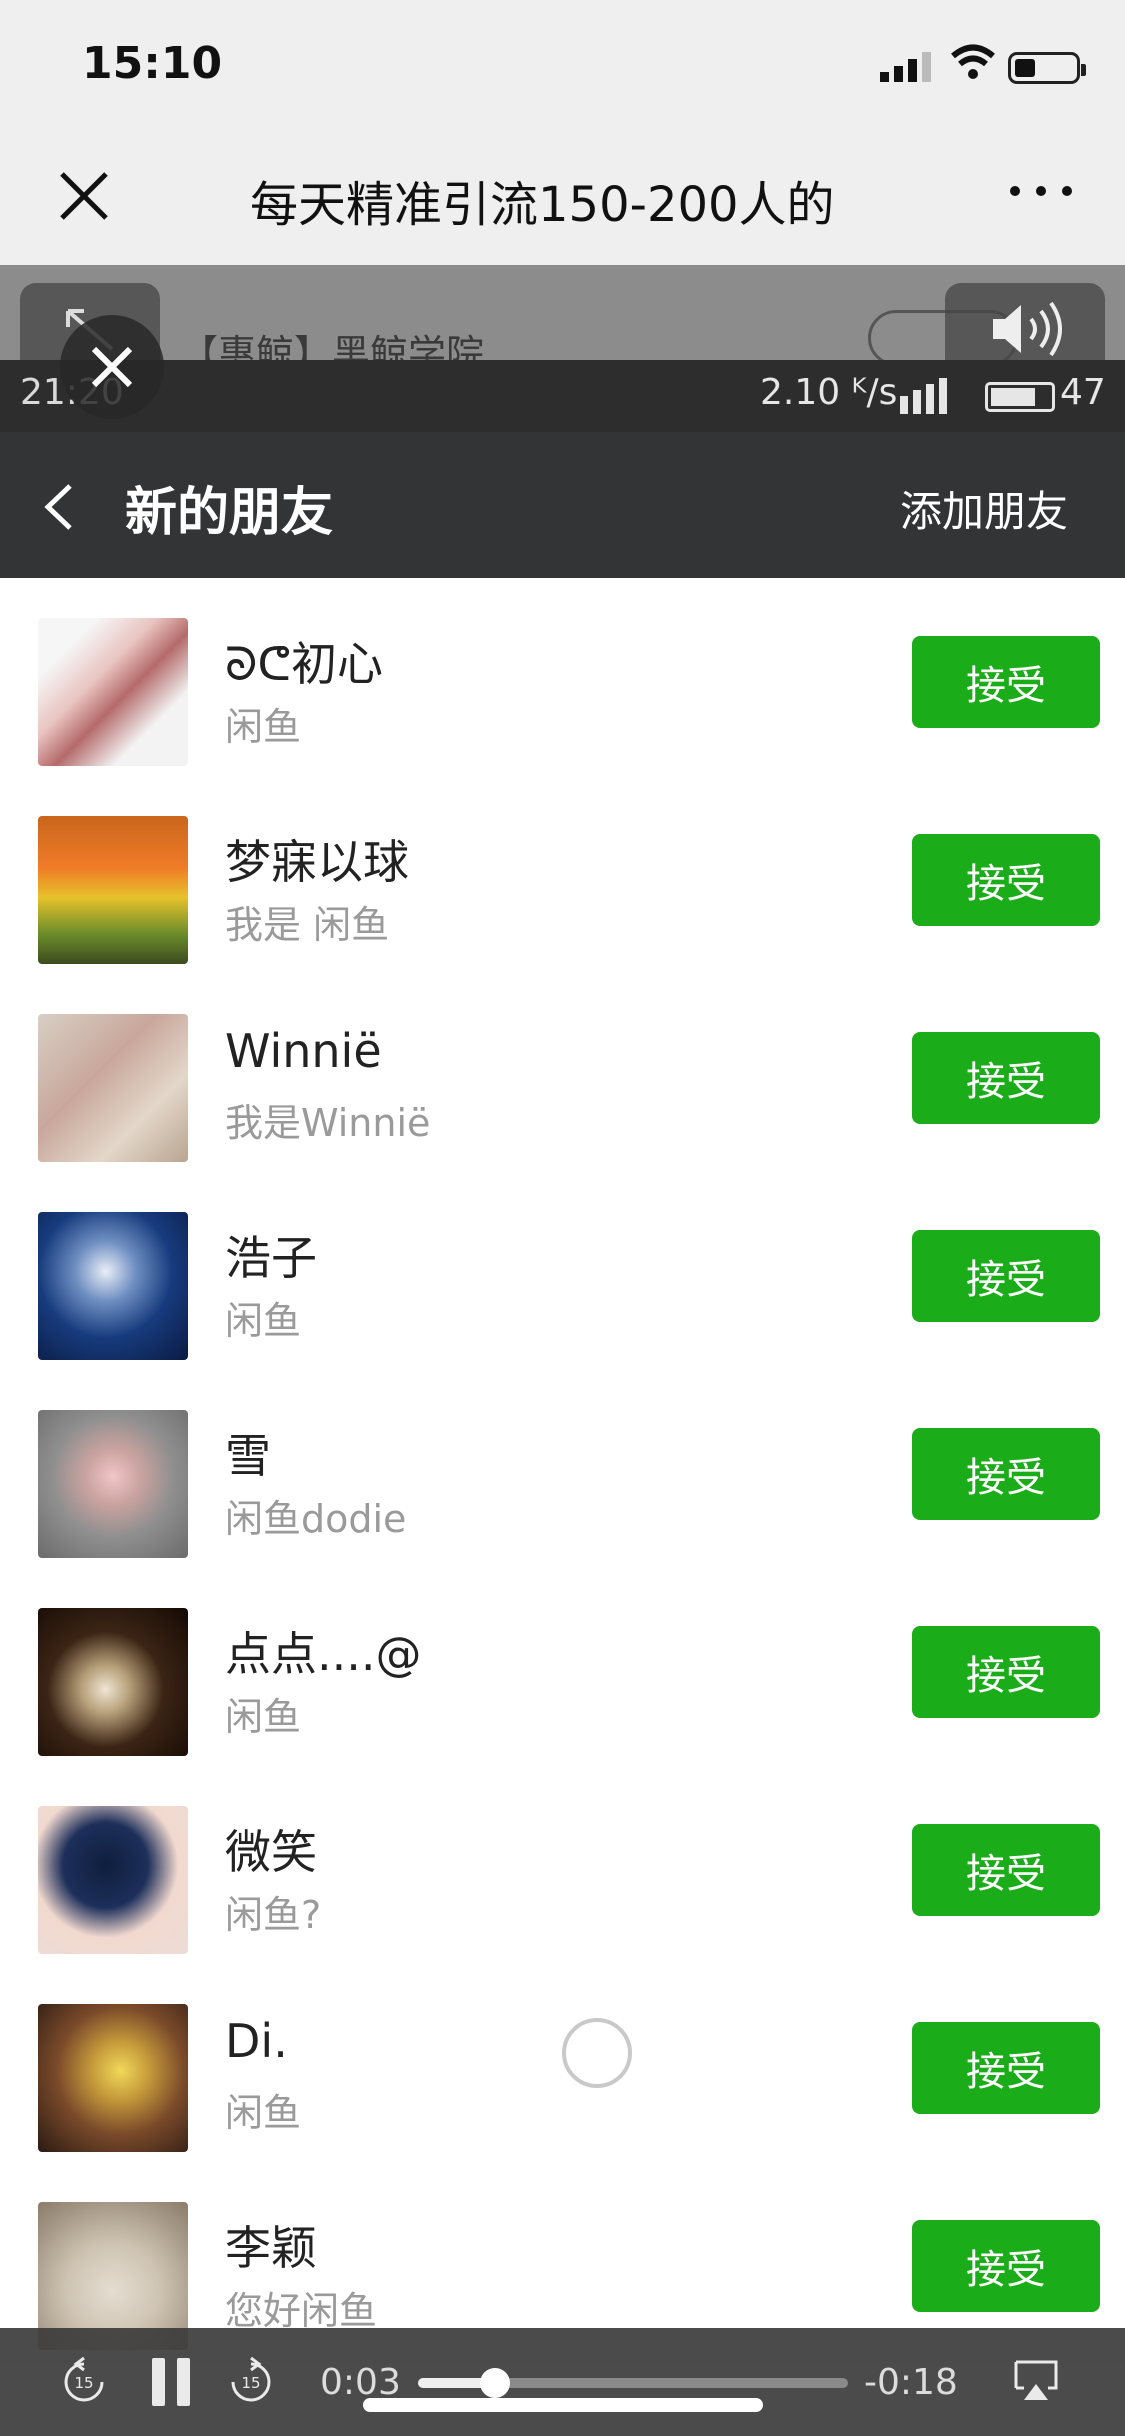  Describe the element at coordinates (911, 2382) in the screenshot. I see `remaining-time: -0:18` at that location.